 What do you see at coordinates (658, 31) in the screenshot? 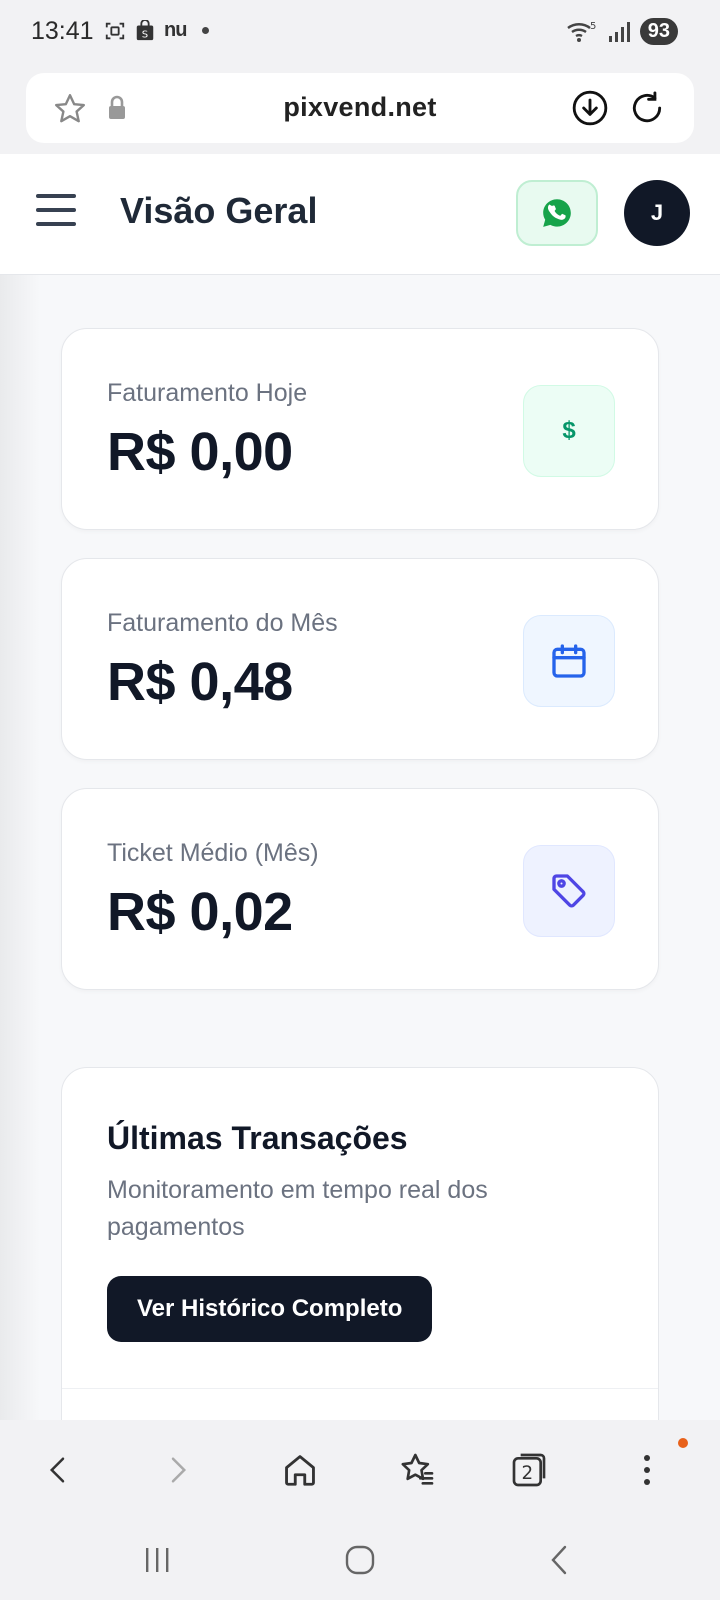
I see `battery-icon: 93` at bounding box center [658, 31].